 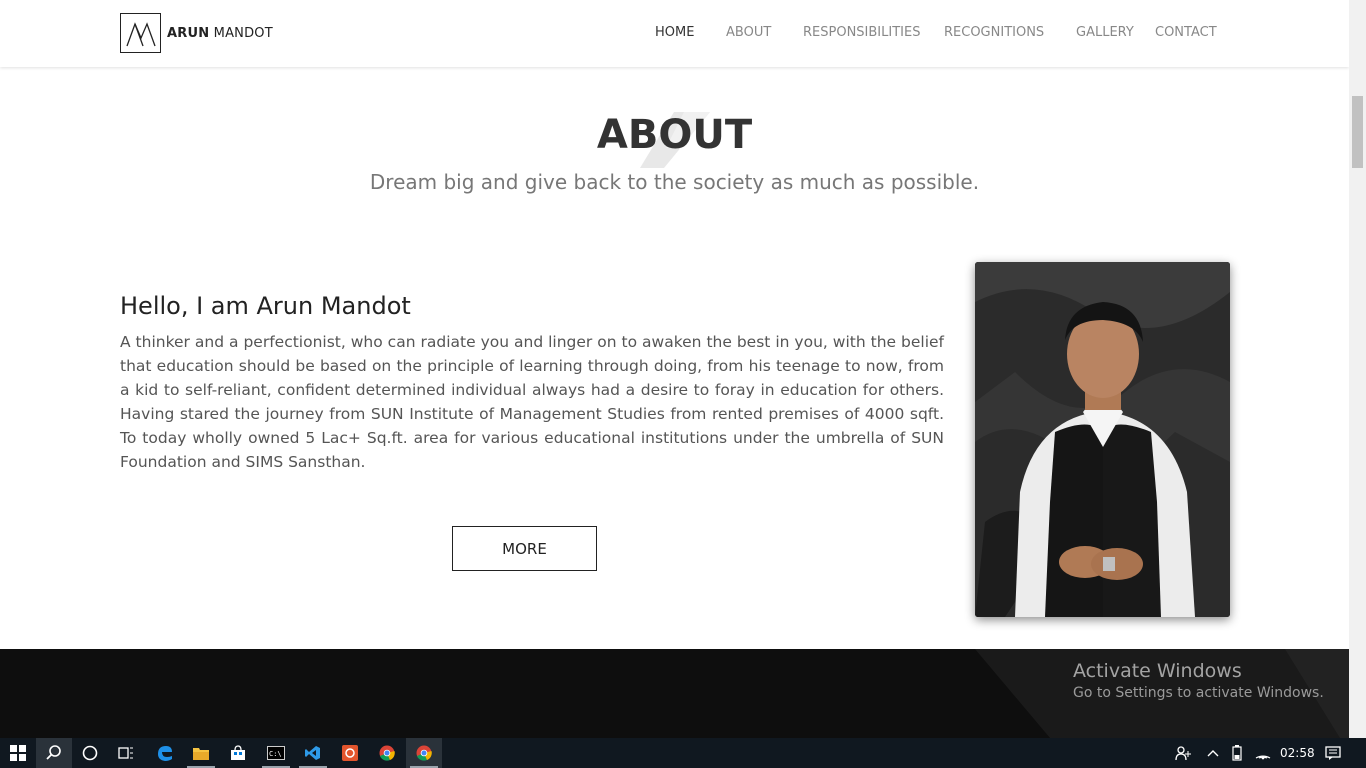 I want to click on activate-windows-subtitle: Go to Settings to activate Windows., so click(x=1198, y=693).